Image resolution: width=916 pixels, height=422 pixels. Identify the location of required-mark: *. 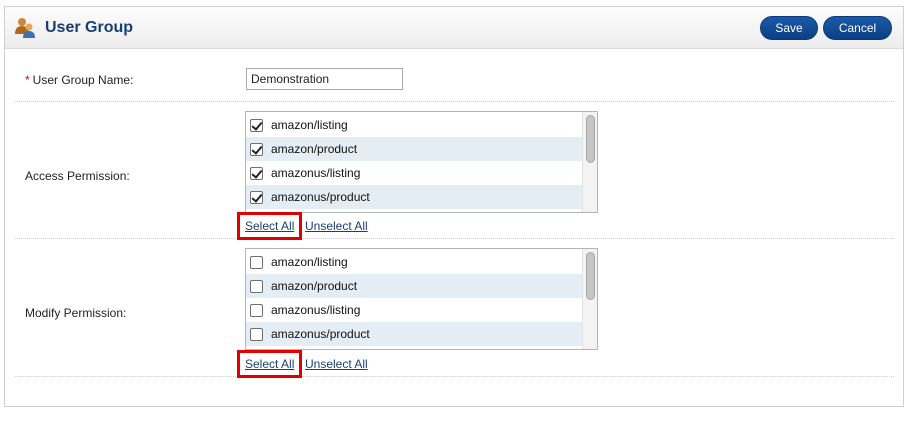
(27, 80).